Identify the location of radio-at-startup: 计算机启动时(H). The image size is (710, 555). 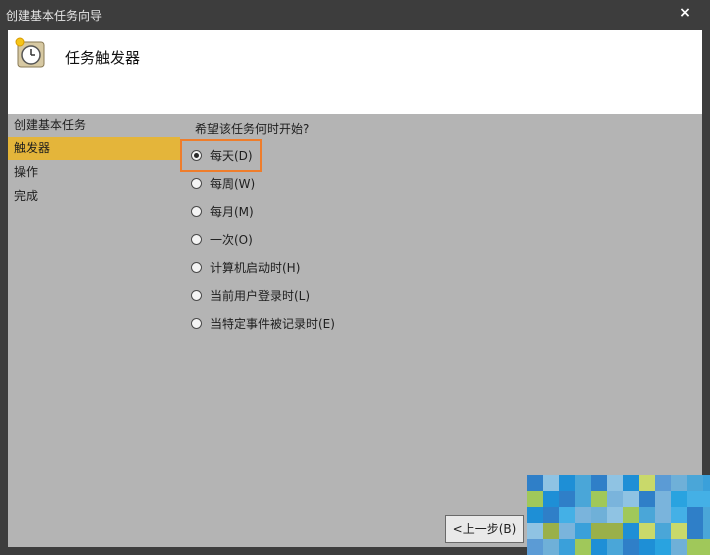
(245, 268).